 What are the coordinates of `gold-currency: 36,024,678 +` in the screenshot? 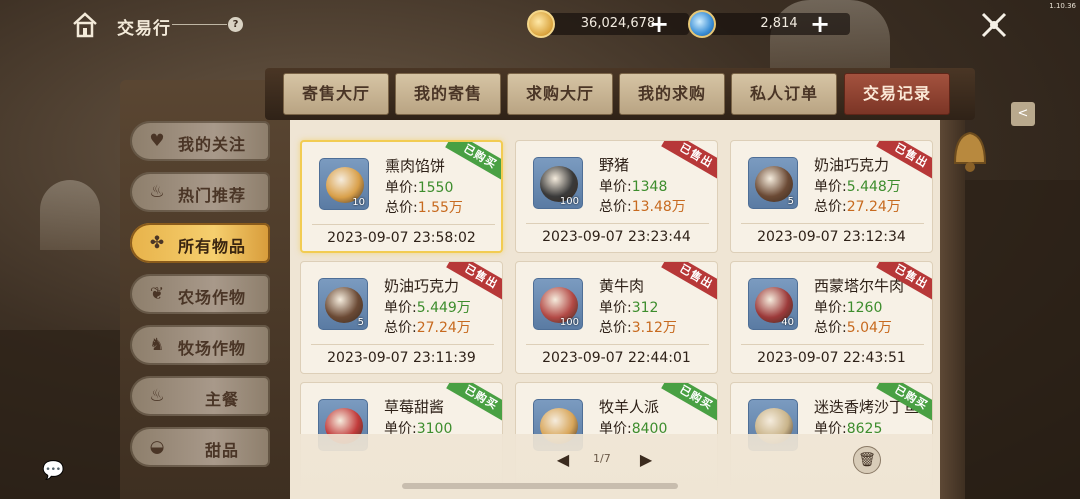 It's located at (608, 24).